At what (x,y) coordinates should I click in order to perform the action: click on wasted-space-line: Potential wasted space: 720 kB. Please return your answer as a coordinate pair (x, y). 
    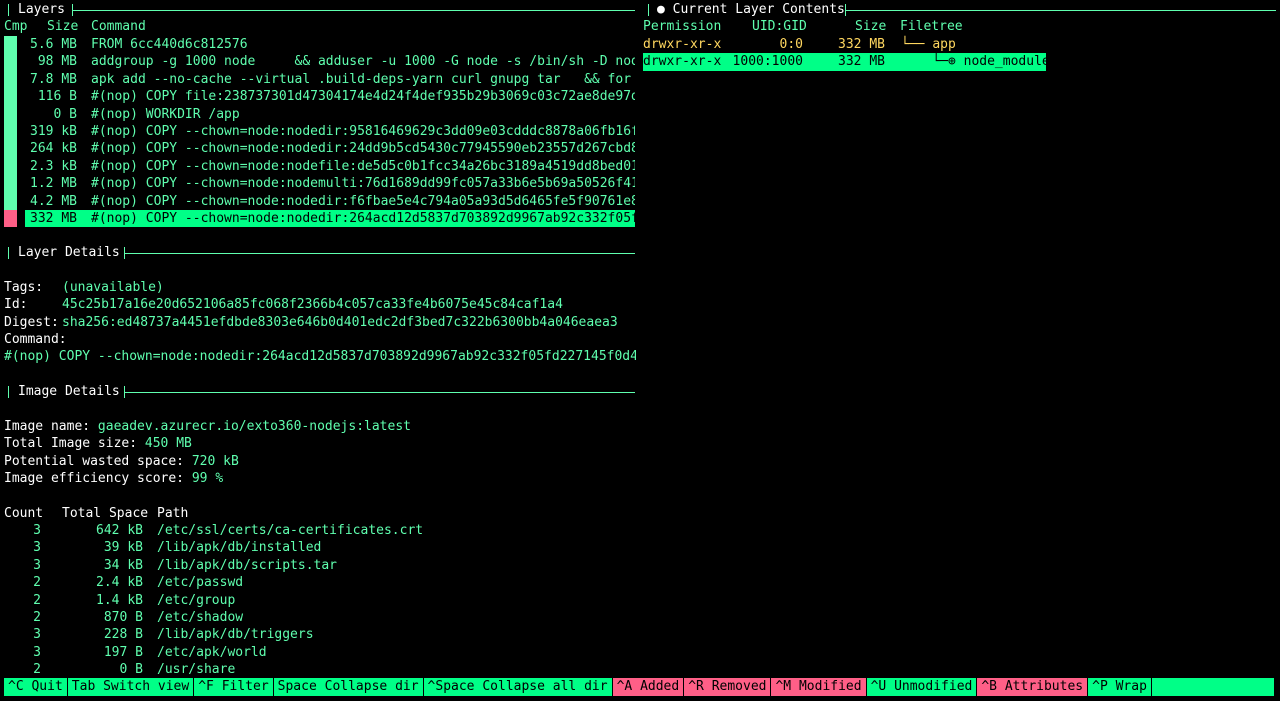
    Looking at the image, I should click on (121, 461).